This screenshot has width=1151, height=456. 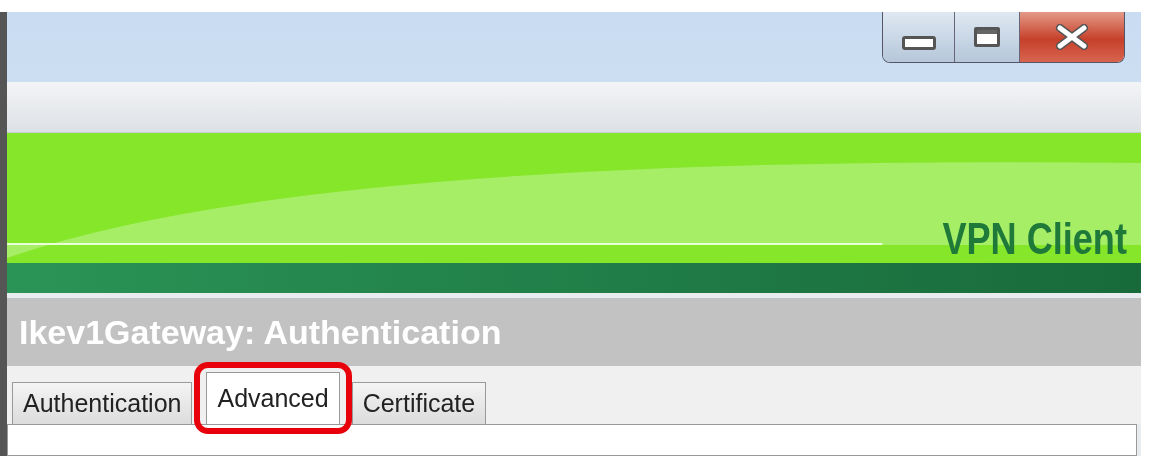 I want to click on close-button, so click(x=1072, y=37).